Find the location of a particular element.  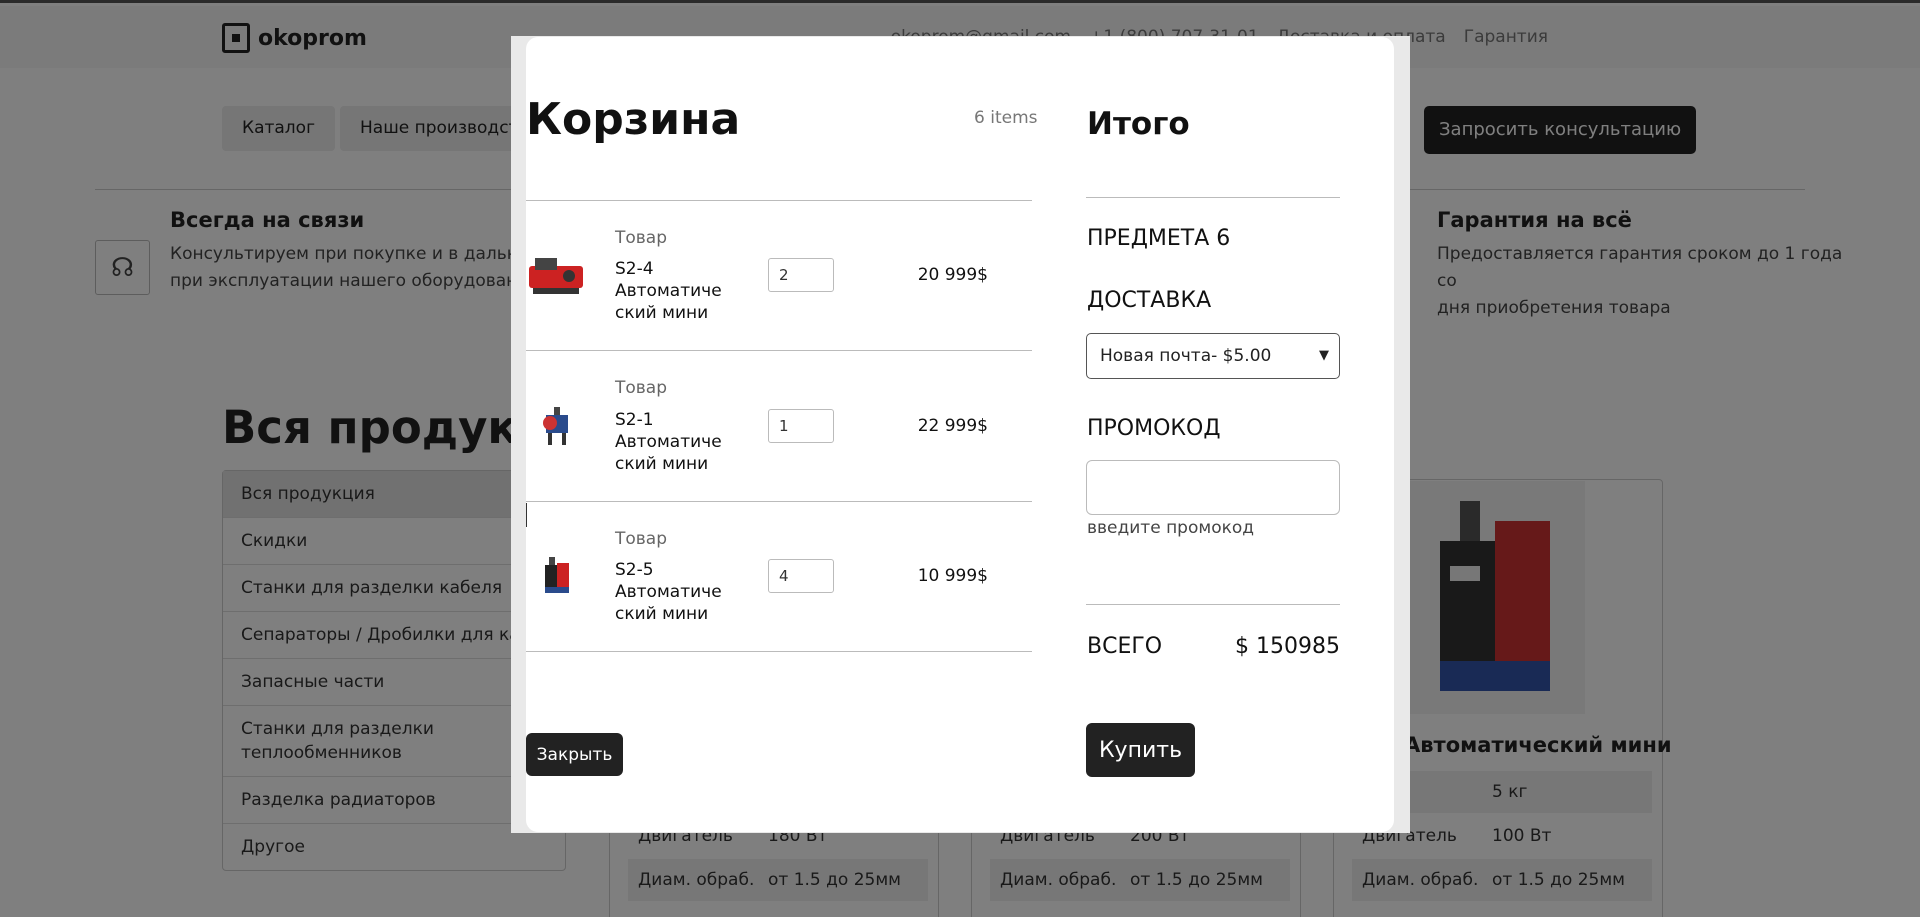

items-count-label: ПРЕДМЕТА 6 is located at coordinates (1159, 238).